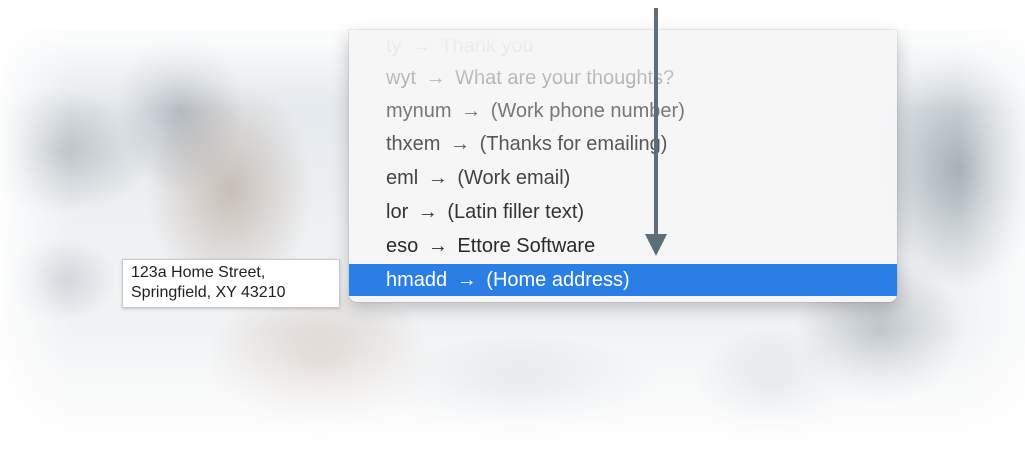  I want to click on menu-item-abbreviation: eml, so click(402, 178).